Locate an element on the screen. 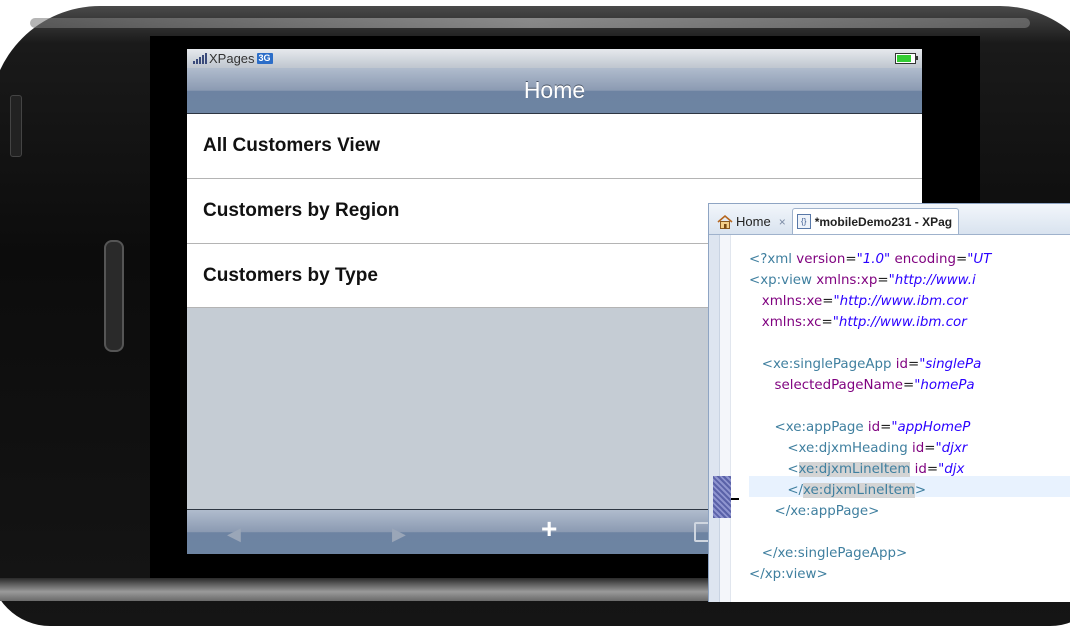 The height and width of the screenshot is (626, 1070). code-token: "djxr is located at coordinates (951, 448).